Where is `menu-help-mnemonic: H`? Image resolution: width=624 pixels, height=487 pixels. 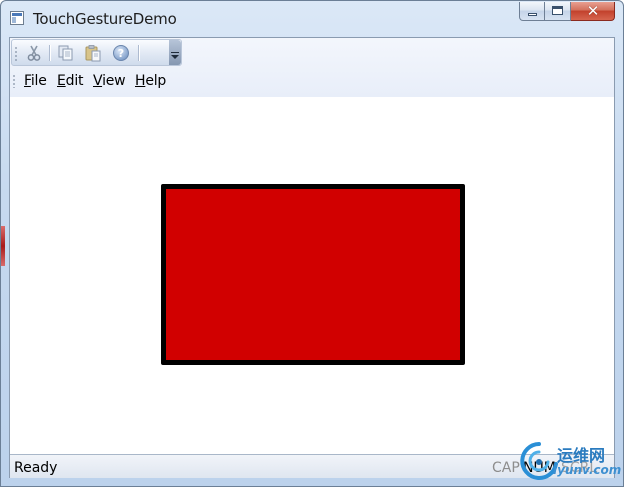
menu-help-mnemonic: H is located at coordinates (140, 81).